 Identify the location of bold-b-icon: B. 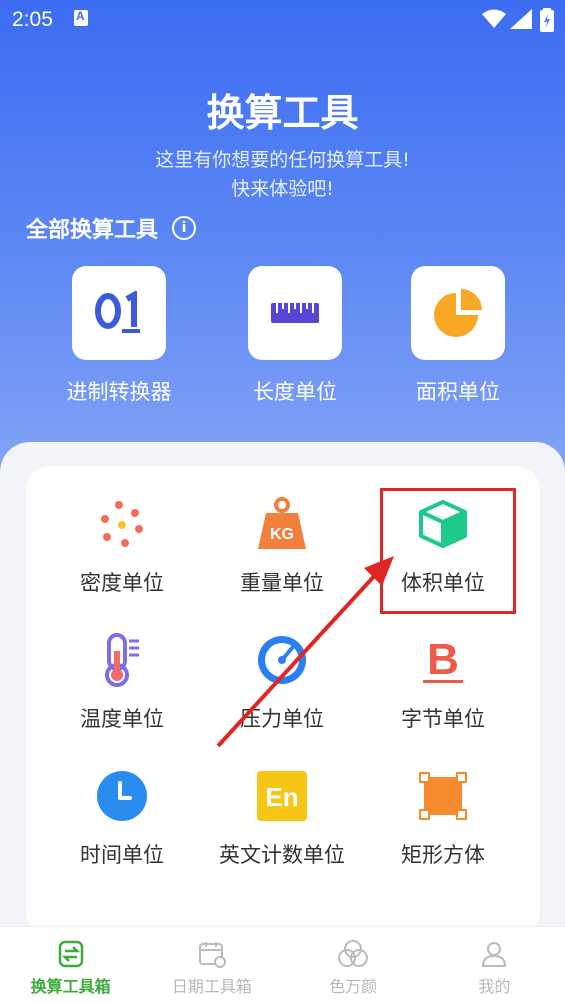
(443, 660).